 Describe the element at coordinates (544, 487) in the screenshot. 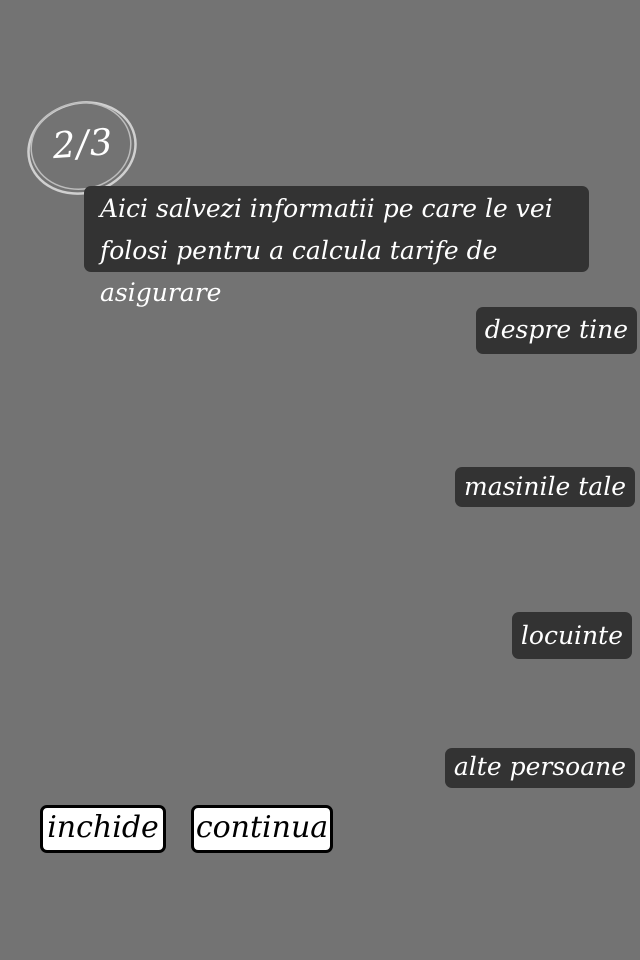

I see `tag-your-cars: masinile tale` at that location.